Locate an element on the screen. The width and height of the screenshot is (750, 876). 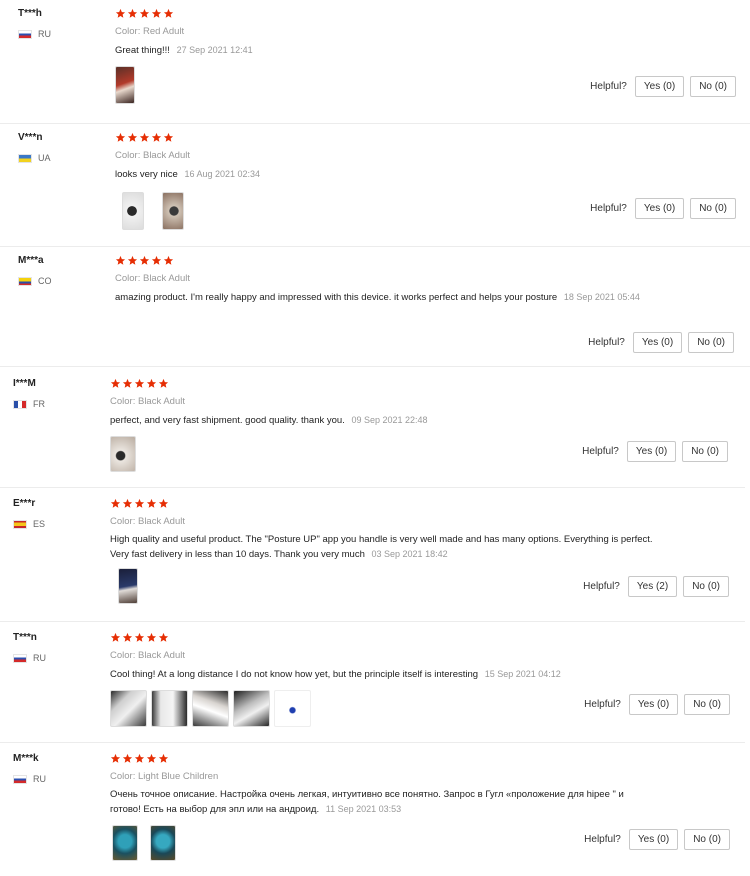
reviewer-name: M***a is located at coordinates (31, 260).